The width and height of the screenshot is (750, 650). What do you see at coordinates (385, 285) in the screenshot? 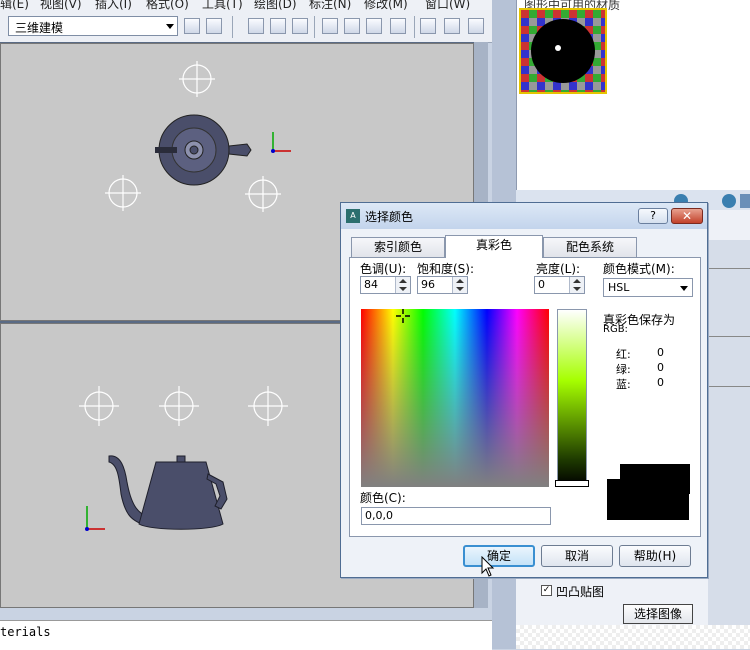
I see `hue-stepper: 84` at bounding box center [385, 285].